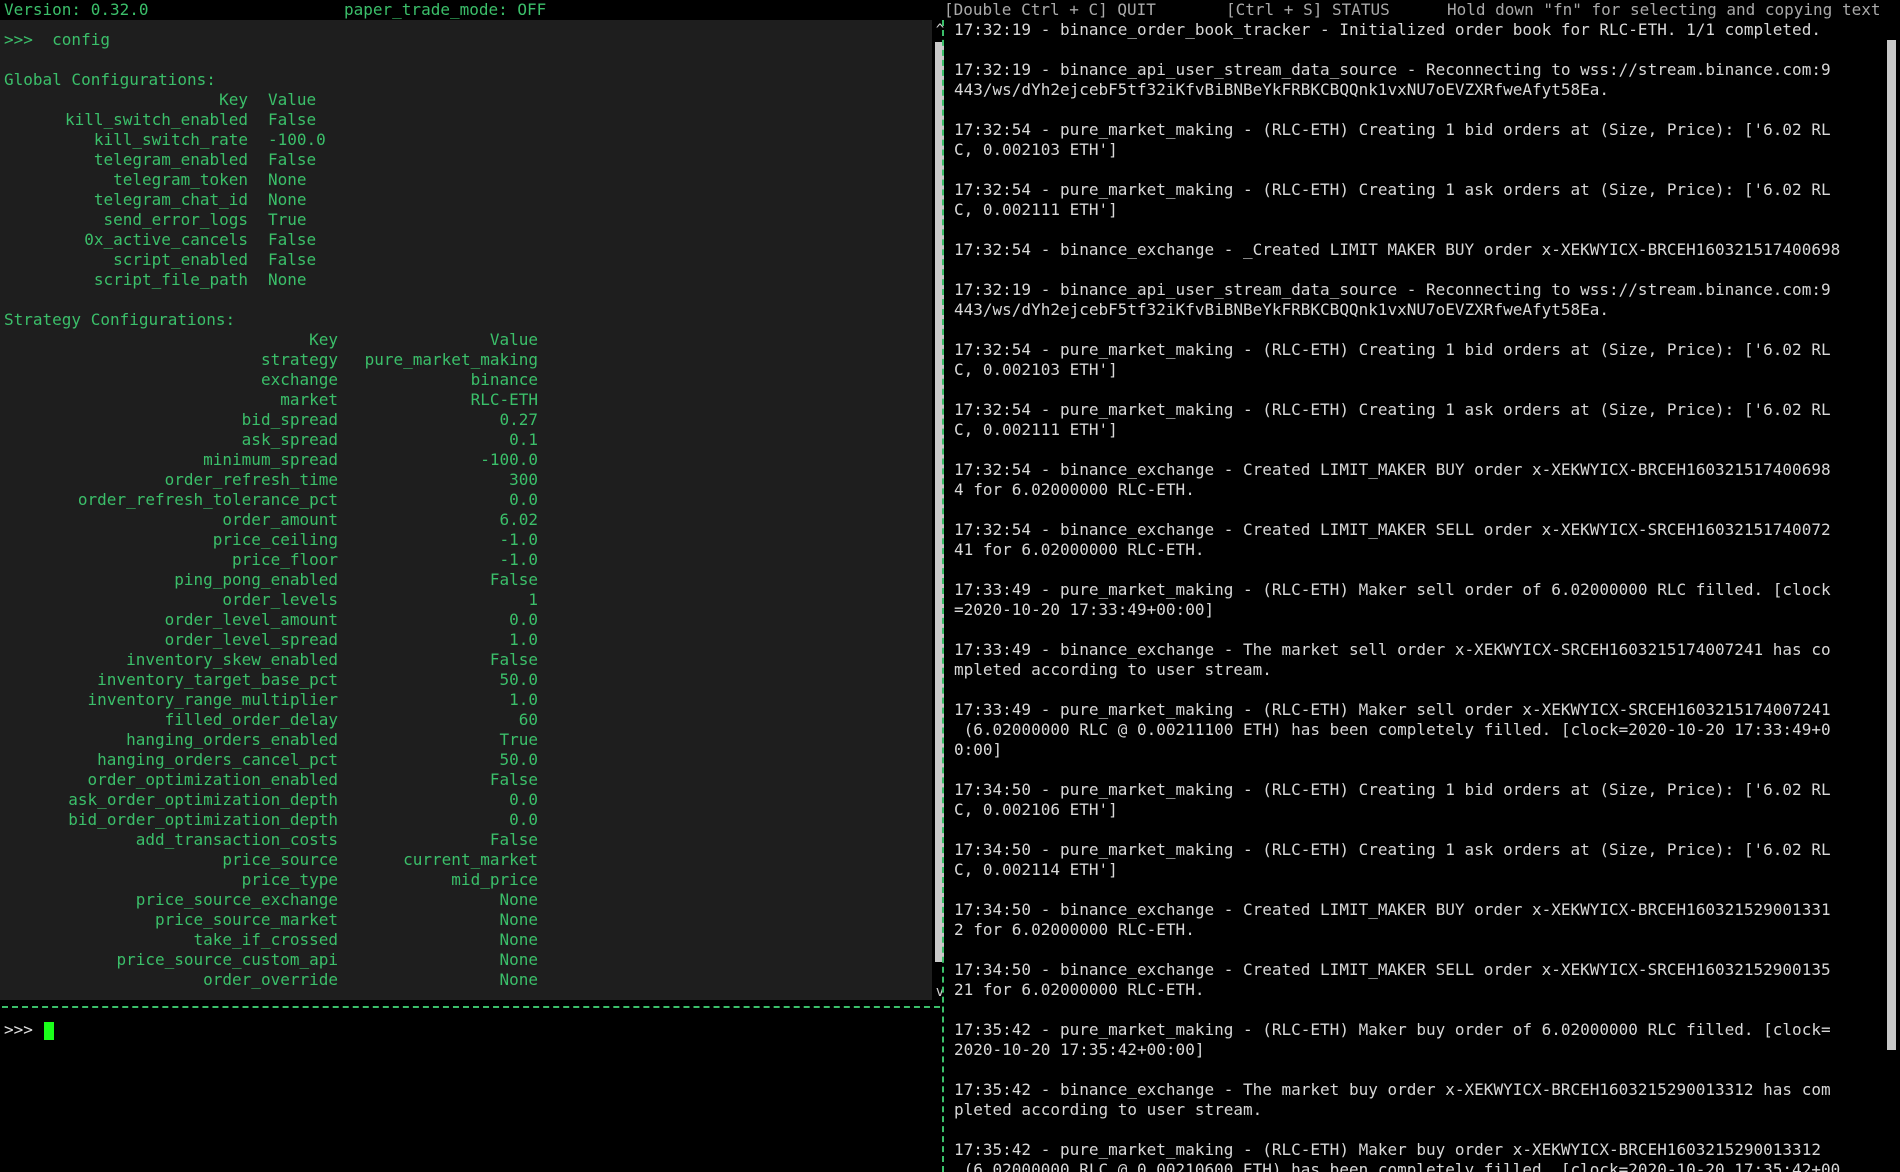 The height and width of the screenshot is (1172, 1900). Describe the element at coordinates (287, 219) in the screenshot. I see `config-value: True` at that location.